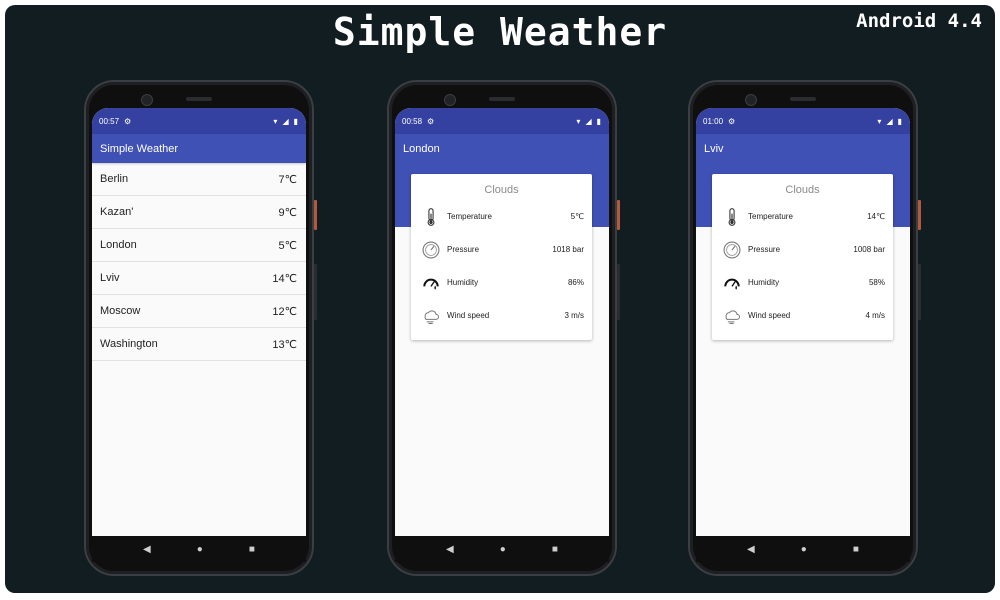 Image resolution: width=1000 pixels, height=600 pixels. What do you see at coordinates (500, 32) in the screenshot?
I see `showcase-title: Simple Weather` at bounding box center [500, 32].